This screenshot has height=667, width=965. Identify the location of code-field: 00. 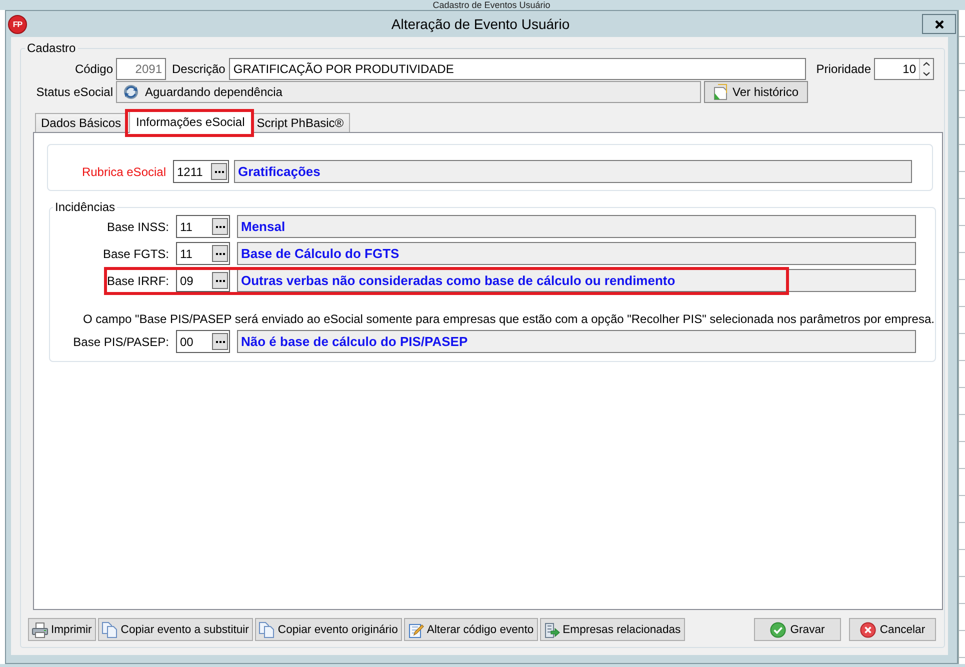
(203, 341).